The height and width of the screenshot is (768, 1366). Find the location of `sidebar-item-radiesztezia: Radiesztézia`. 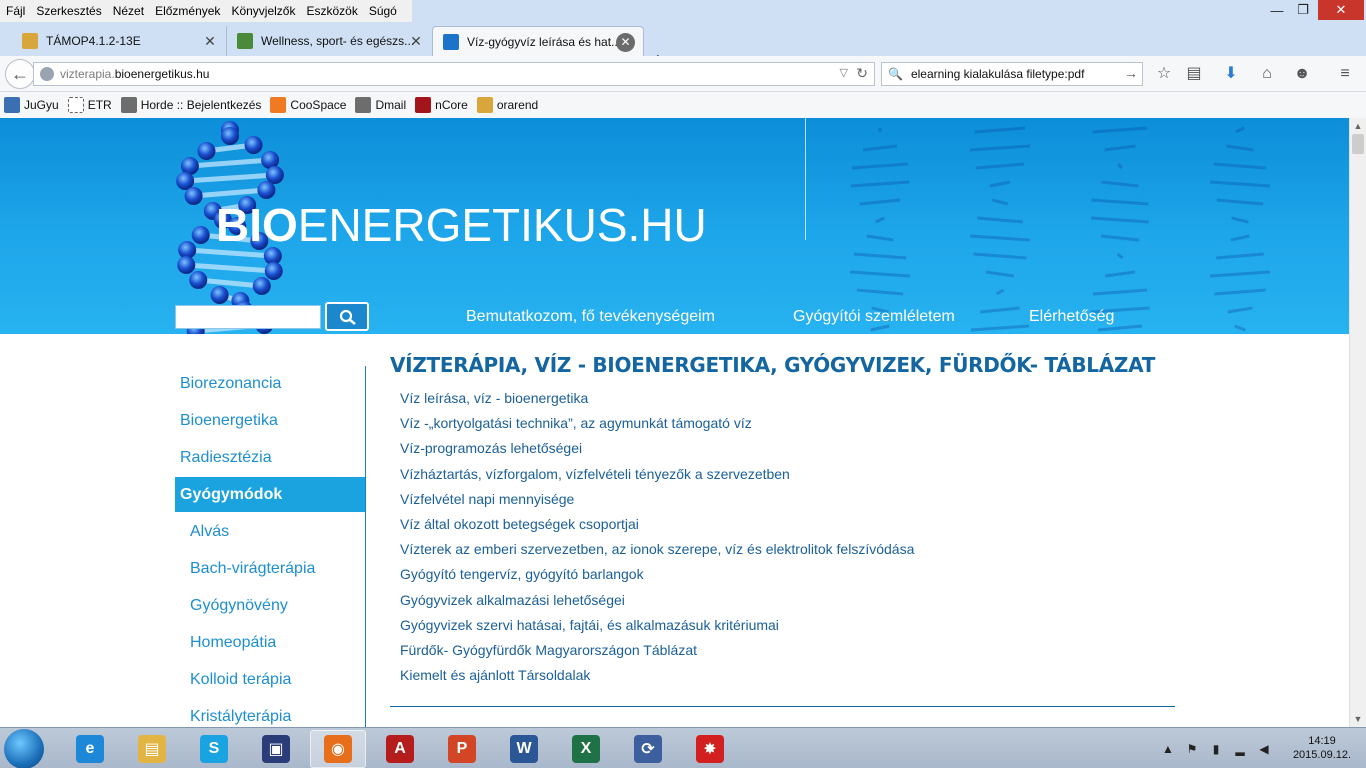

sidebar-item-radiesztezia: Radiesztézia is located at coordinates (270, 457).